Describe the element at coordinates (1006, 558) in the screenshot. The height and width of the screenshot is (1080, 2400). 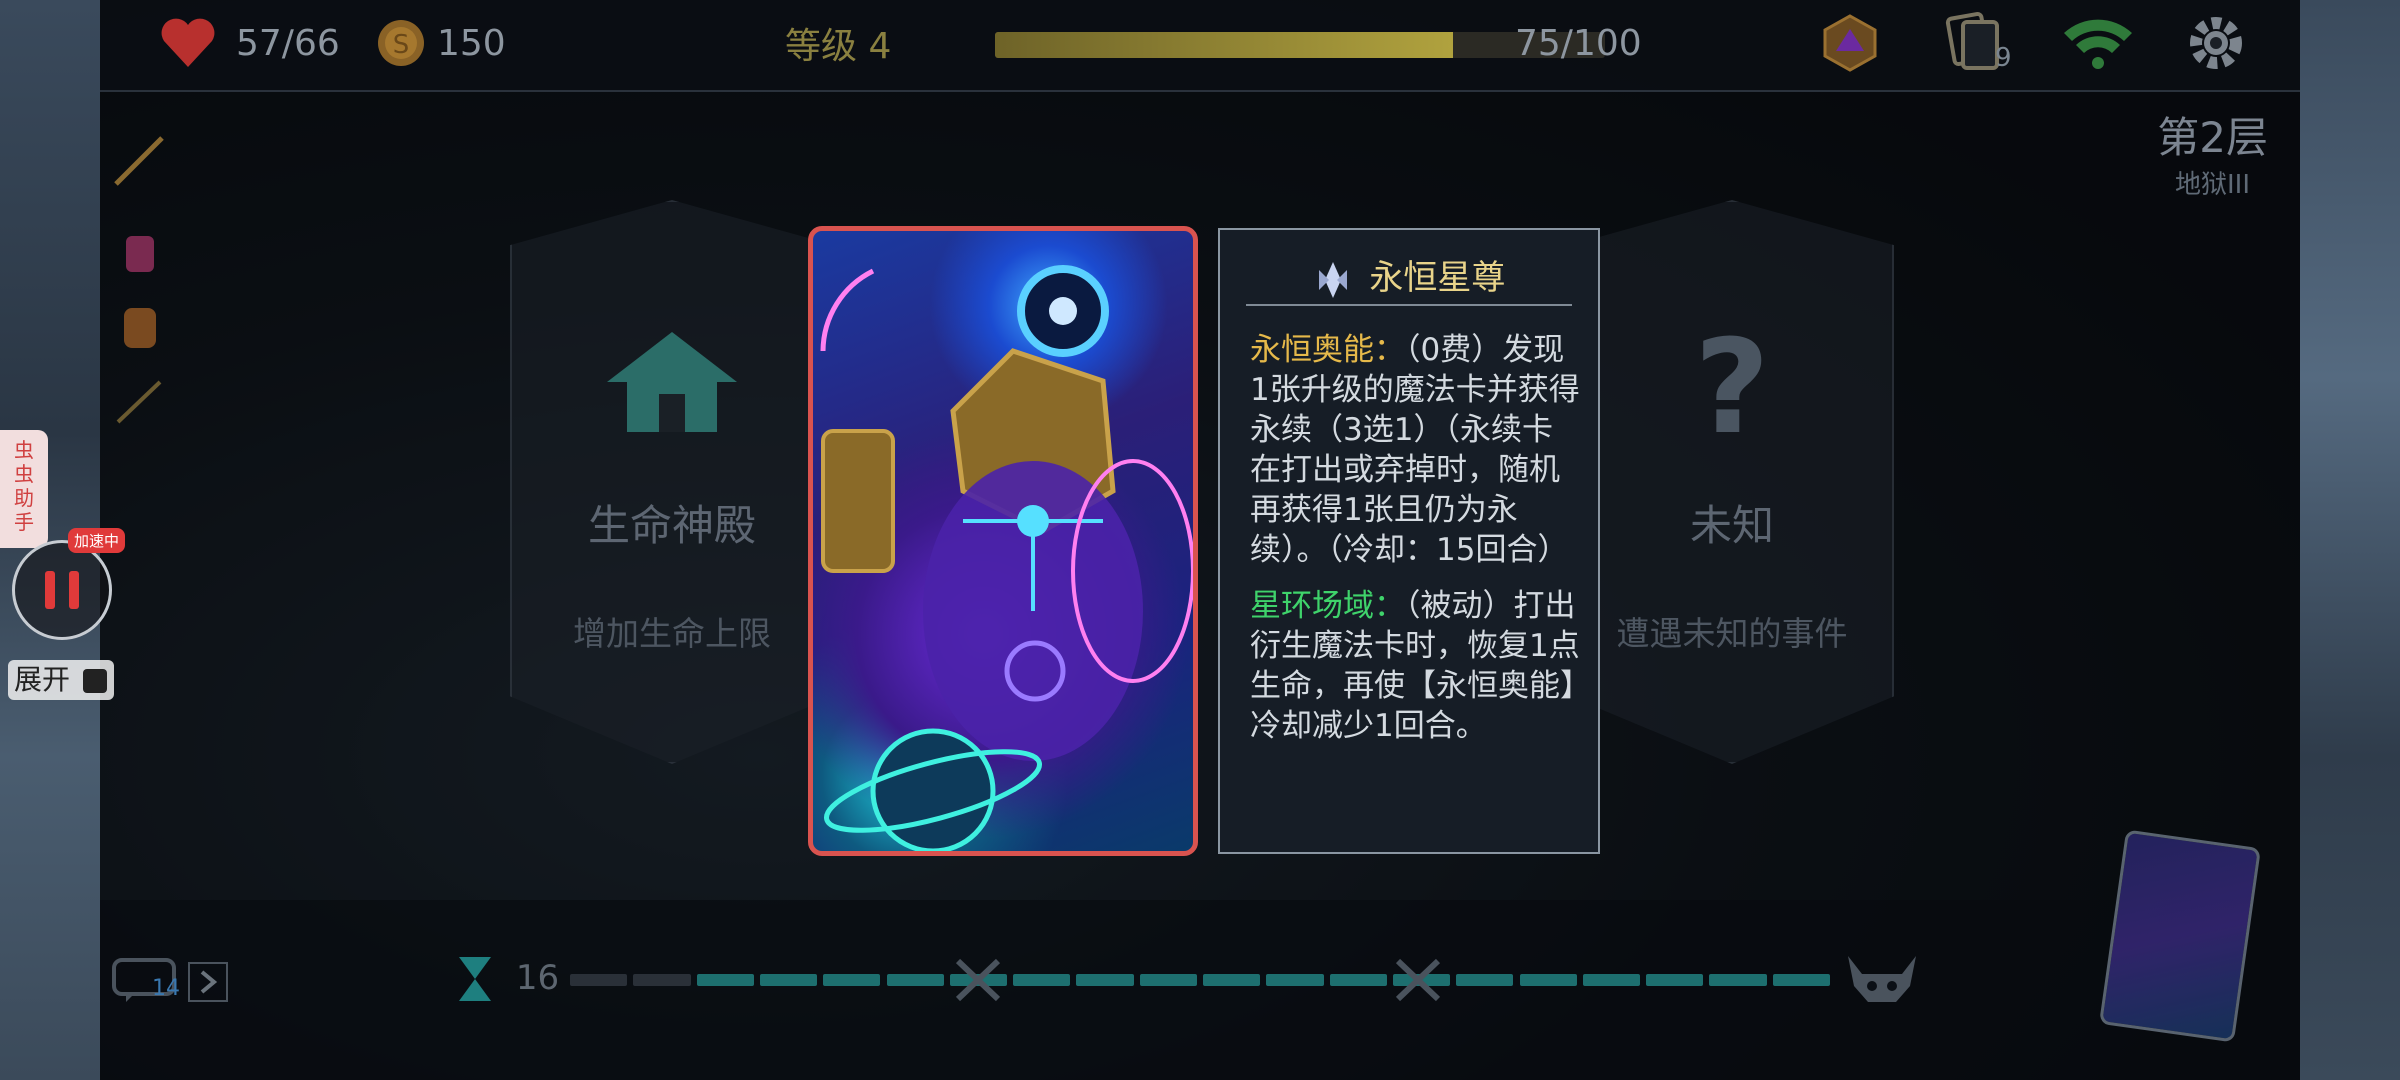
I see `card-art` at that location.